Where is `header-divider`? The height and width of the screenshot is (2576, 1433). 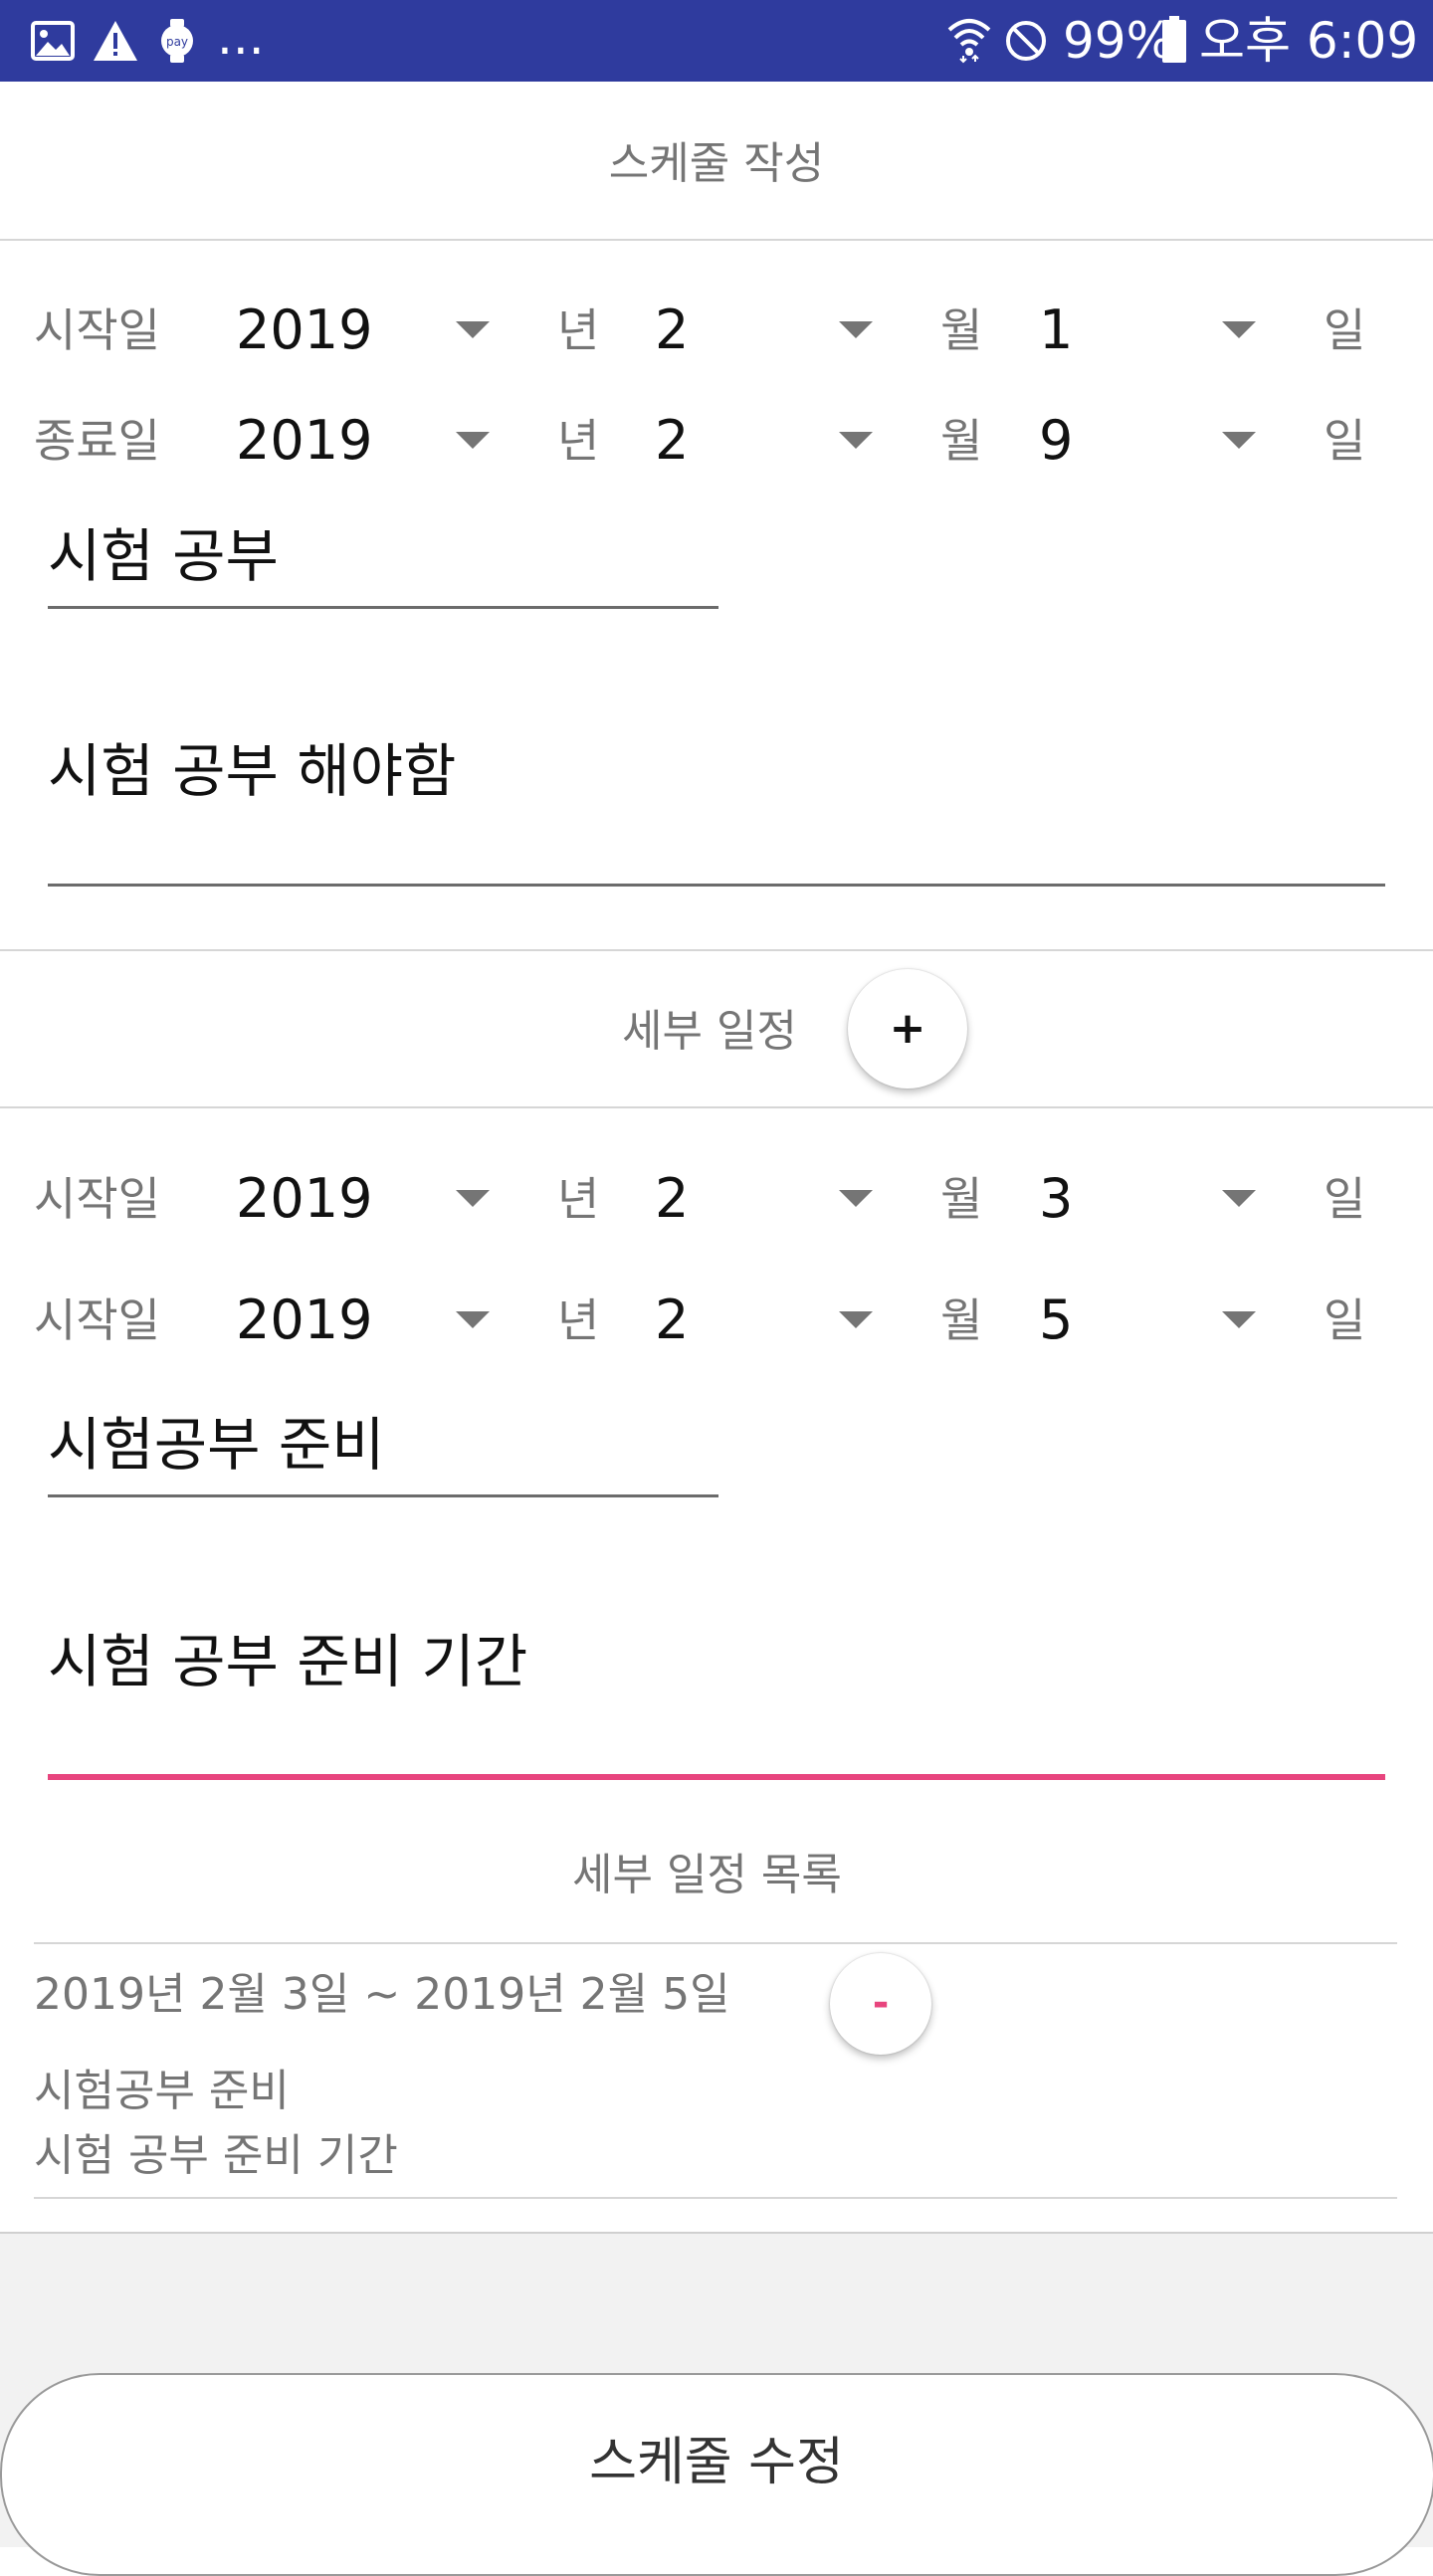 header-divider is located at coordinates (716, 240).